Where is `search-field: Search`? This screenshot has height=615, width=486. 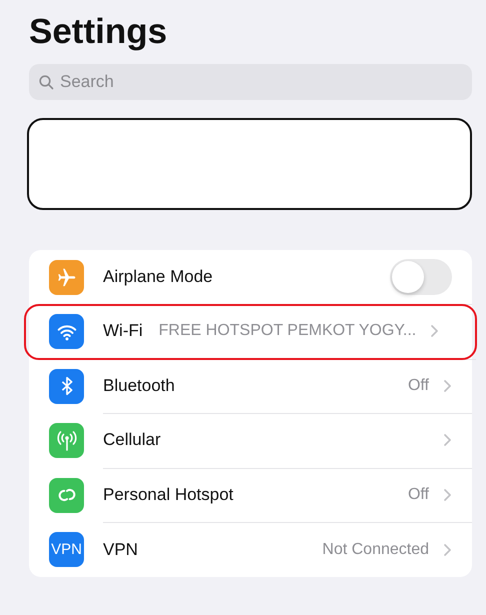
search-field: Search is located at coordinates (250, 82).